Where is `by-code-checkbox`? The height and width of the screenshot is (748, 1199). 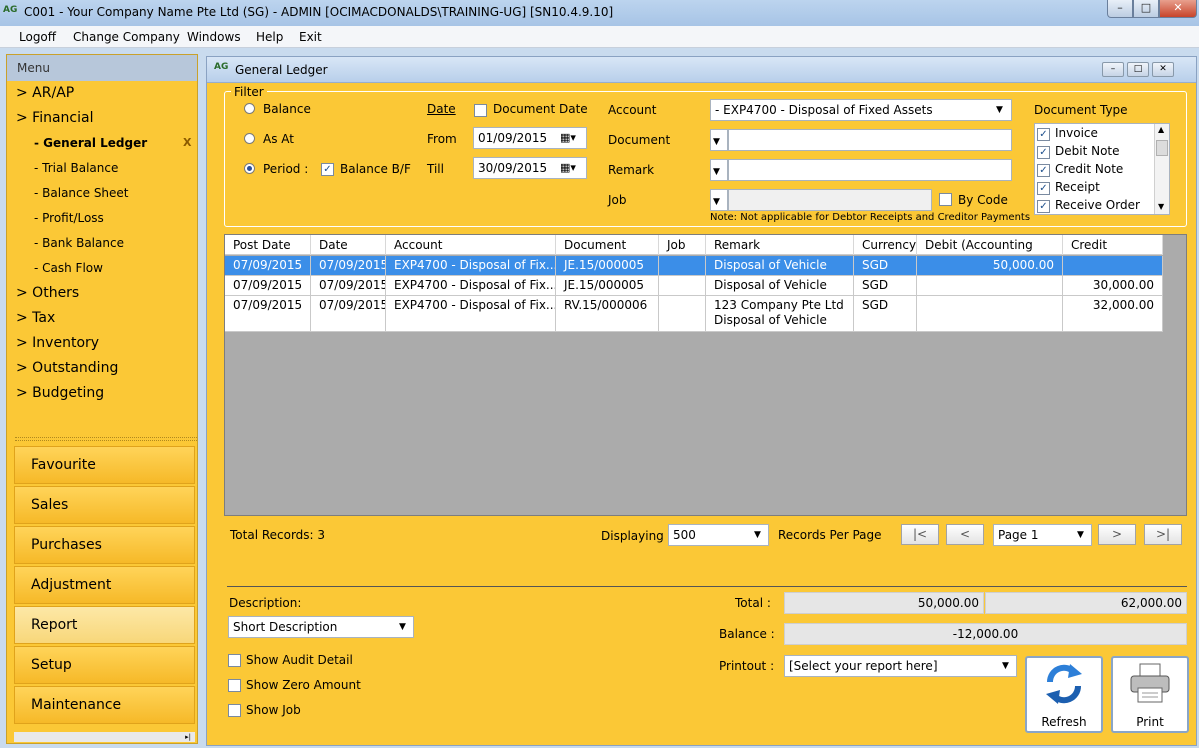
by-code-checkbox is located at coordinates (945, 199).